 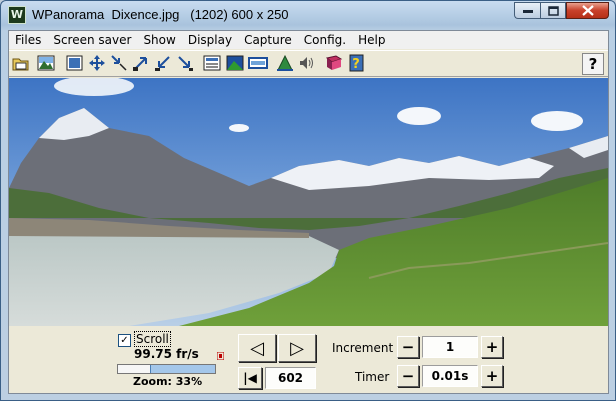 I want to click on first-frame-button: |◀, so click(x=250, y=378).